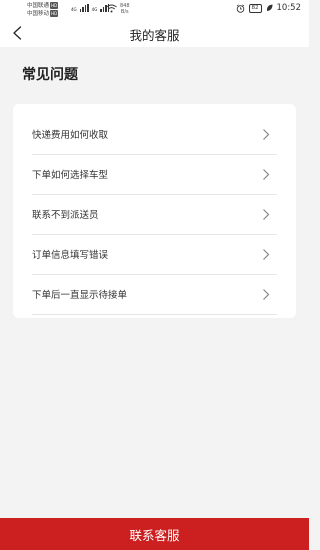  Describe the element at coordinates (50, 75) in the screenshot. I see `faq-section-title: 常见问题` at that location.